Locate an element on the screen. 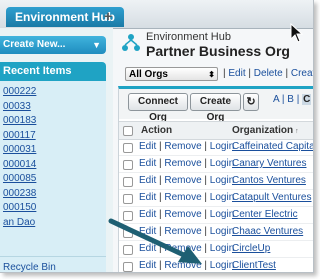 The height and width of the screenshot is (279, 320). table-row: Edit | Remove | Login Cantos Ventures is located at coordinates (216, 181).